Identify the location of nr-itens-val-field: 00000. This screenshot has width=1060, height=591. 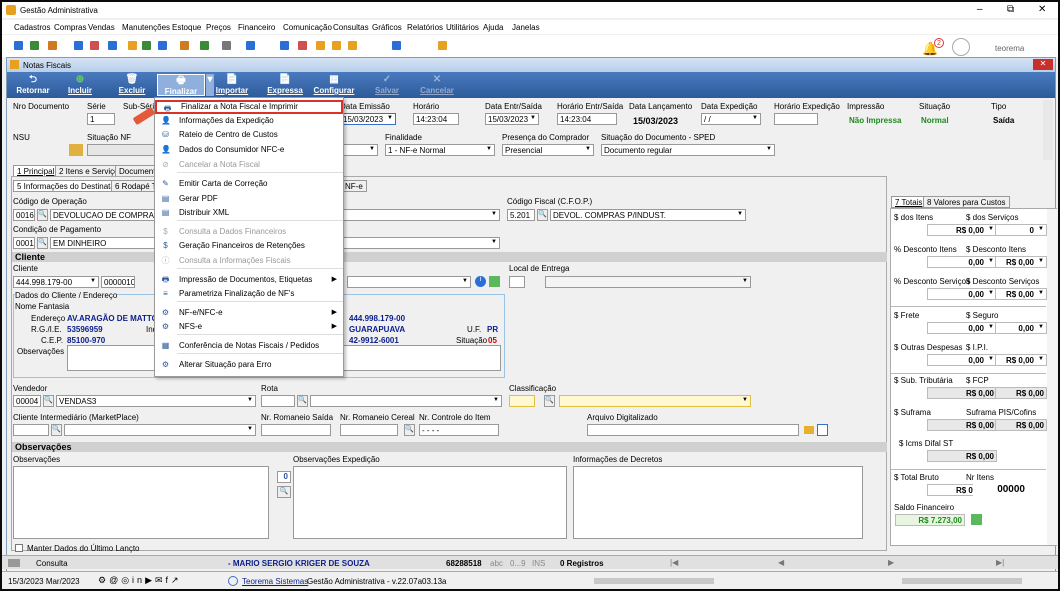
(999, 490).